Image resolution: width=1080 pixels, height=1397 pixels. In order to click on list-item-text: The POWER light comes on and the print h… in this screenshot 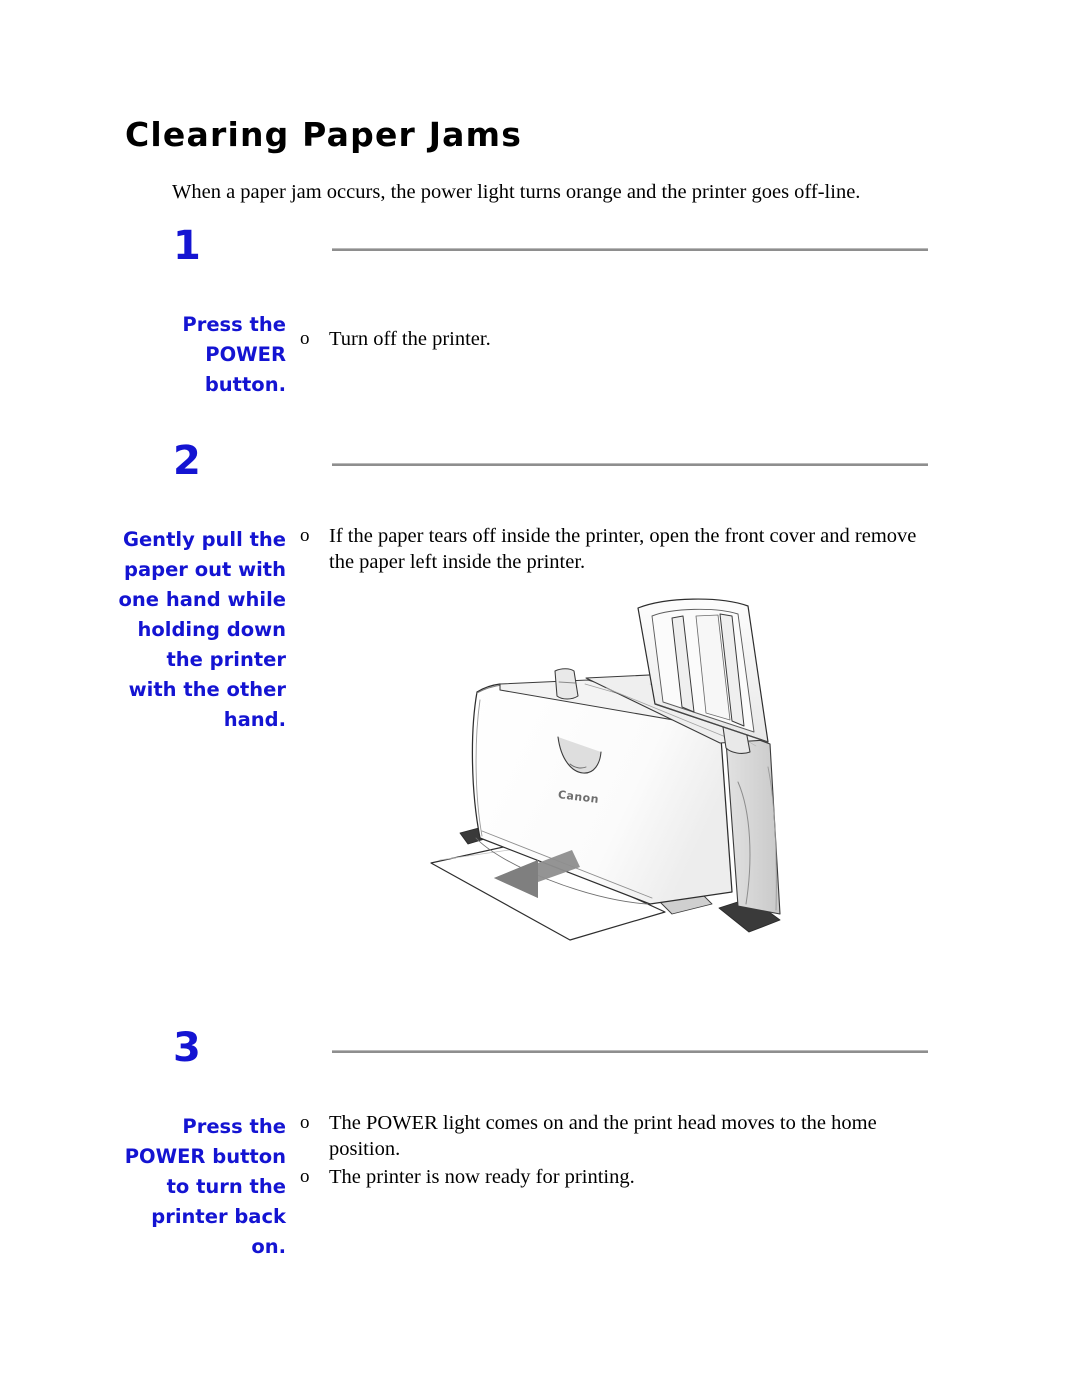, I will do `click(603, 1136)`.